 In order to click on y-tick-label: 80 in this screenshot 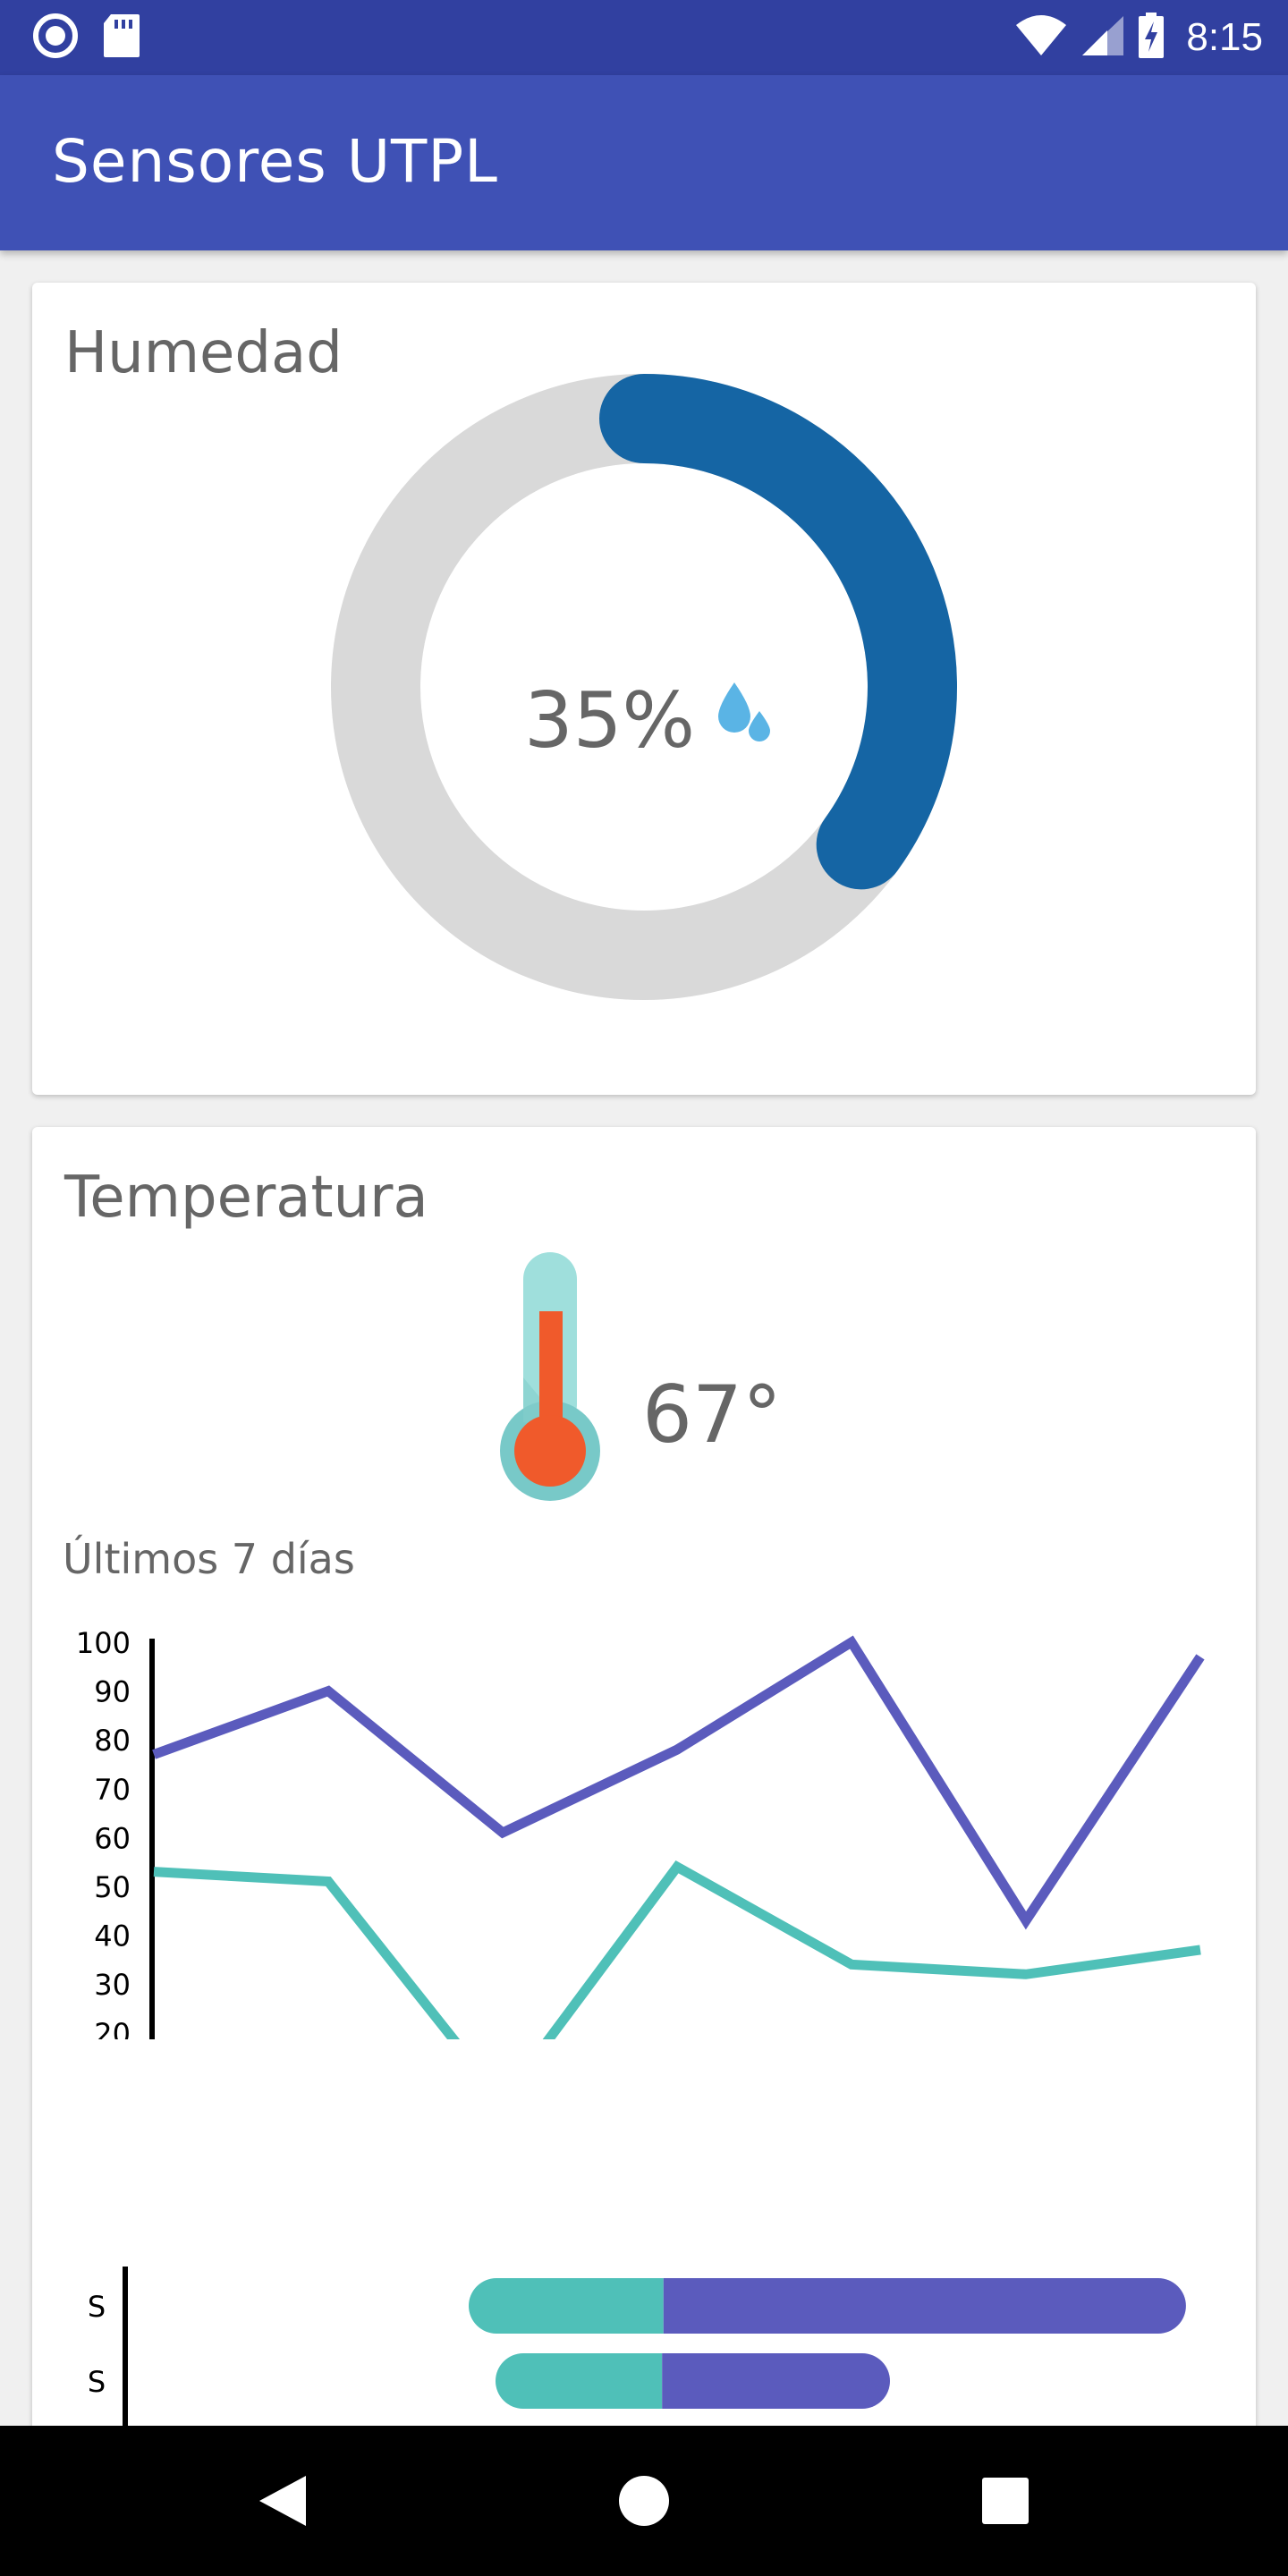, I will do `click(112, 1741)`.